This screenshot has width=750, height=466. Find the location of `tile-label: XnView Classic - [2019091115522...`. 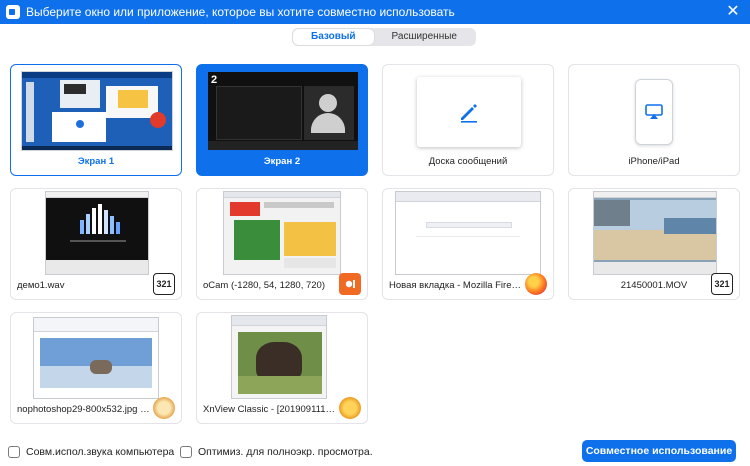

tile-label: XnView Classic - [2019091115522... is located at coordinates (270, 409).